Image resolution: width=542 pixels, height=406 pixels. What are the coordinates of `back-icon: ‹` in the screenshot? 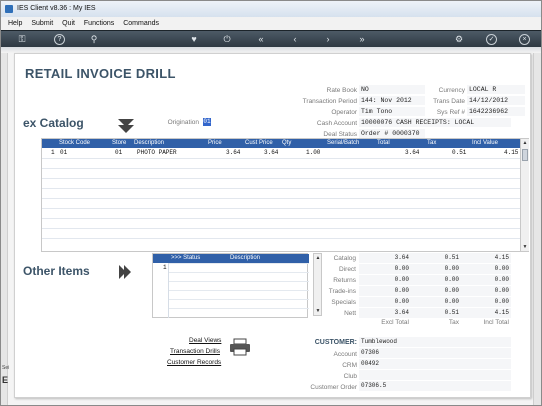 It's located at (295, 39).